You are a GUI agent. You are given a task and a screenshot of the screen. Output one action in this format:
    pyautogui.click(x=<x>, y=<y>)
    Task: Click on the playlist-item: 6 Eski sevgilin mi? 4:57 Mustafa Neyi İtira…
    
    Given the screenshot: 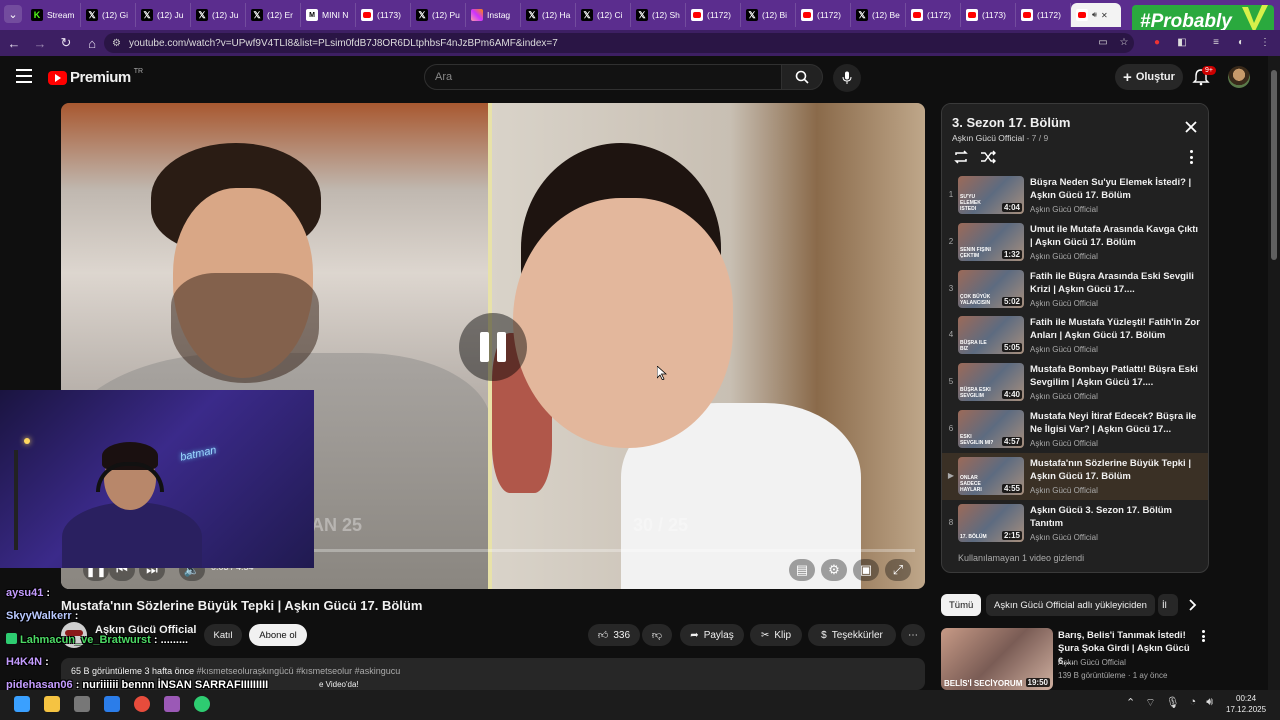 What is the action you would take?
    pyautogui.click(x=1075, y=429)
    